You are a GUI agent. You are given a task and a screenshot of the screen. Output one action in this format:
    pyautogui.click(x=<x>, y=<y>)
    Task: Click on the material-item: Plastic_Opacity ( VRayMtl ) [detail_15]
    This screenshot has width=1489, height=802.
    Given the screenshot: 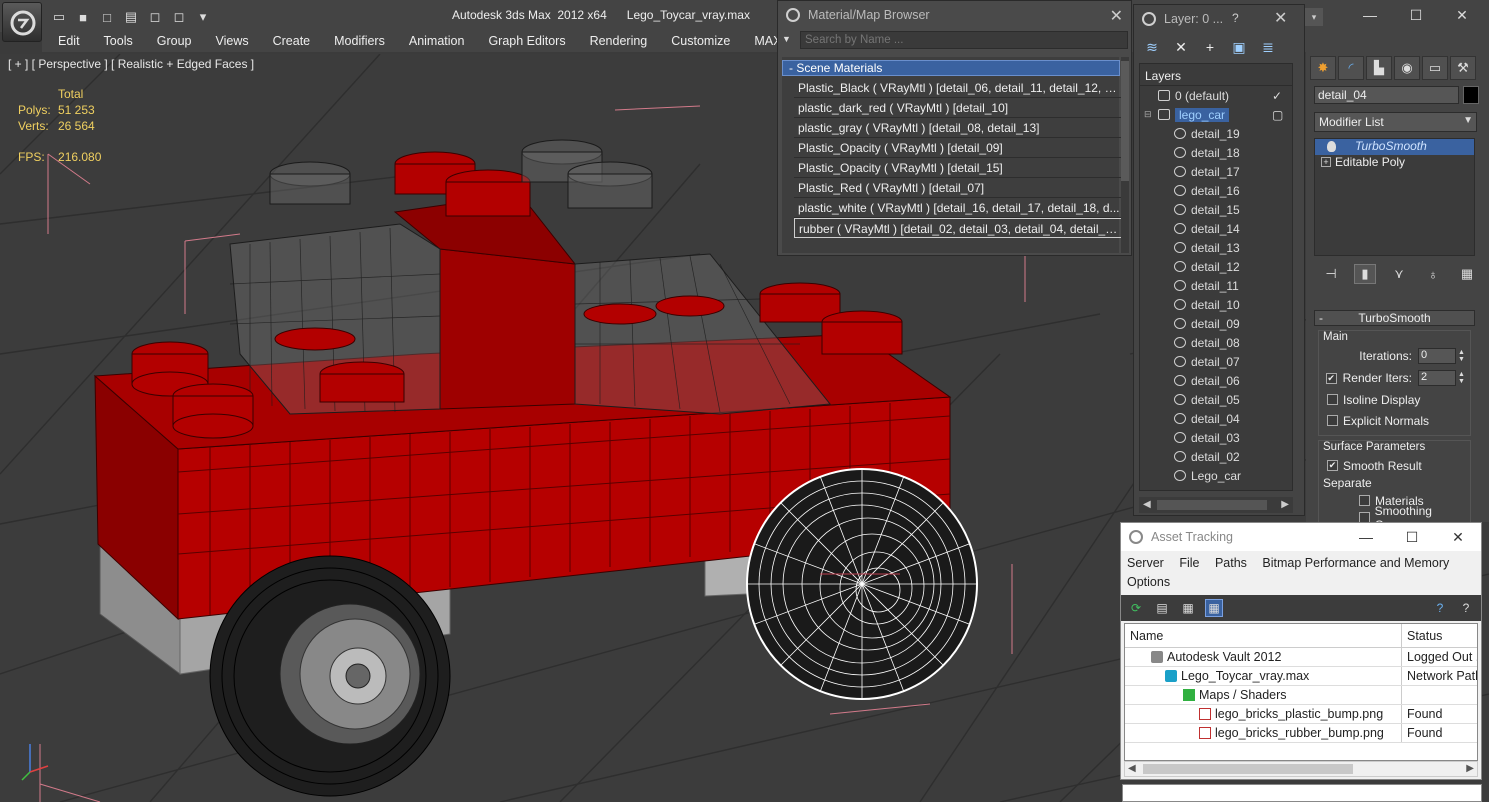 What is the action you would take?
    pyautogui.click(x=959, y=168)
    